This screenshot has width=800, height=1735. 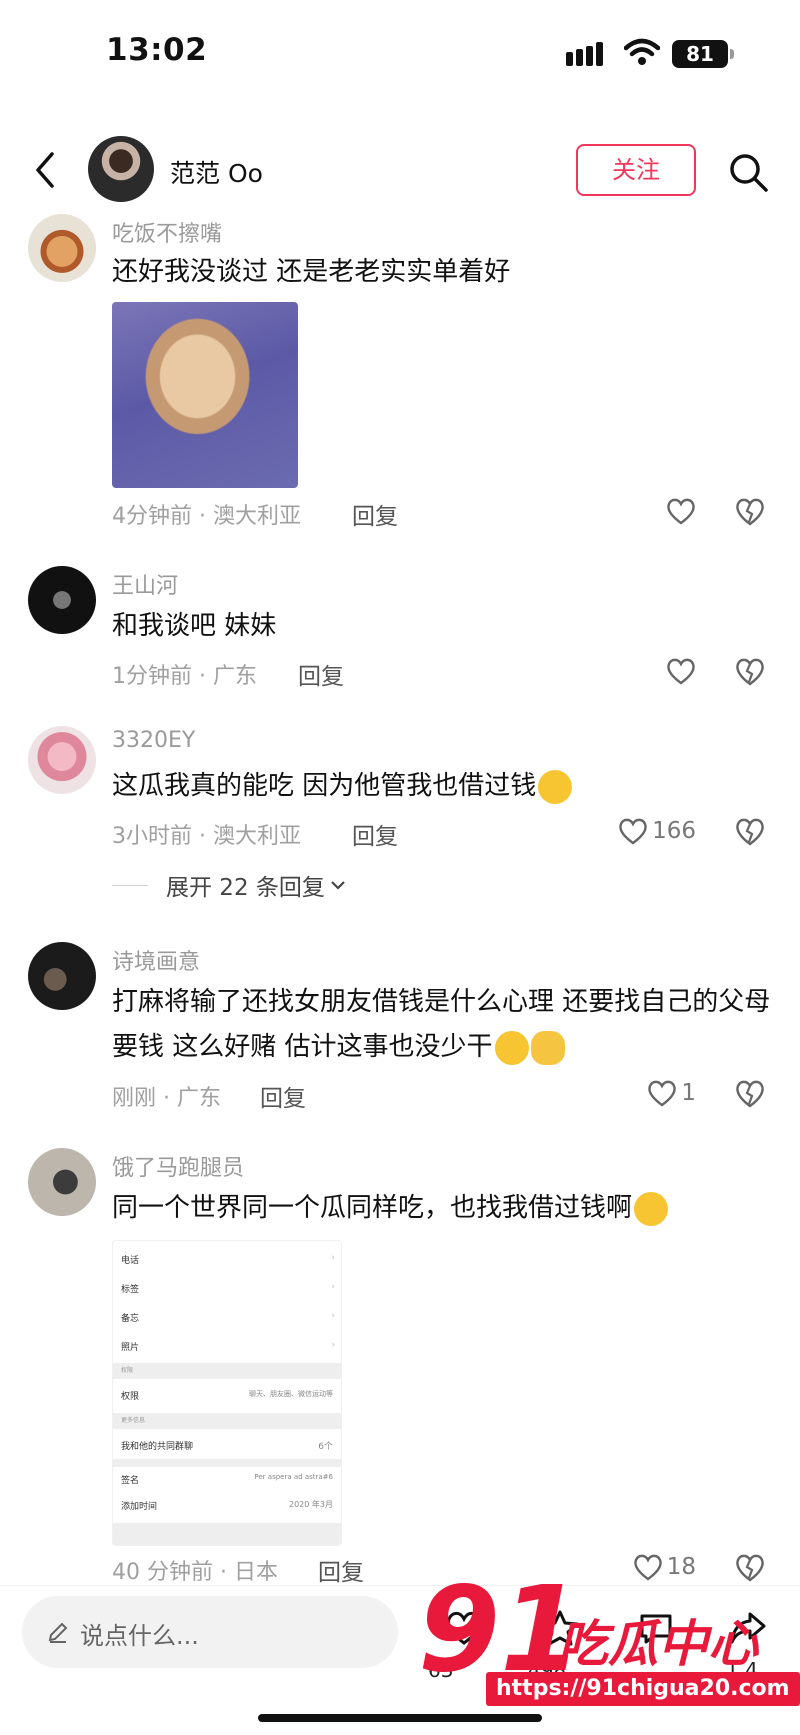 What do you see at coordinates (547, 1047) in the screenshot?
I see `ok-hand-emoji-icon` at bounding box center [547, 1047].